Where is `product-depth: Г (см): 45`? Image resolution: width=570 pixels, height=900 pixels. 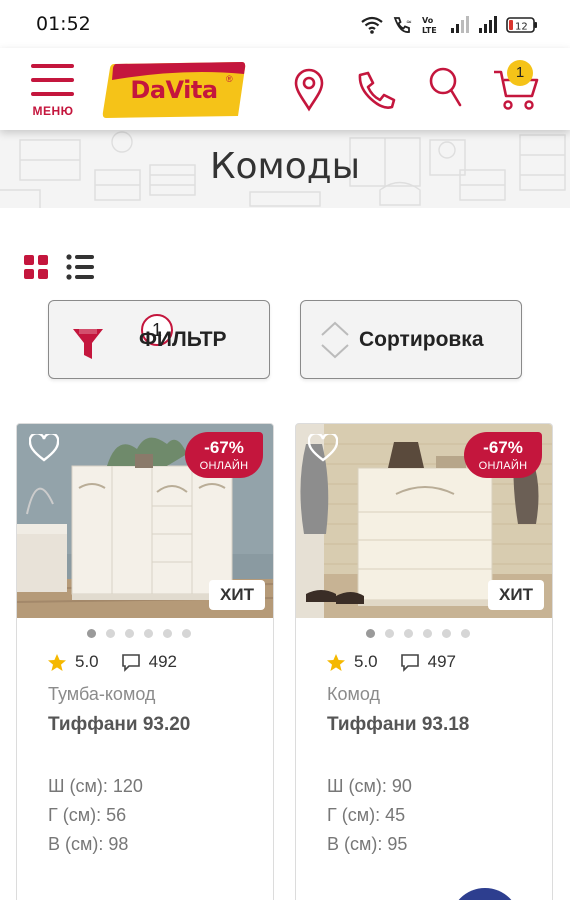
product-depth: Г (см): 45 is located at coordinates (366, 815).